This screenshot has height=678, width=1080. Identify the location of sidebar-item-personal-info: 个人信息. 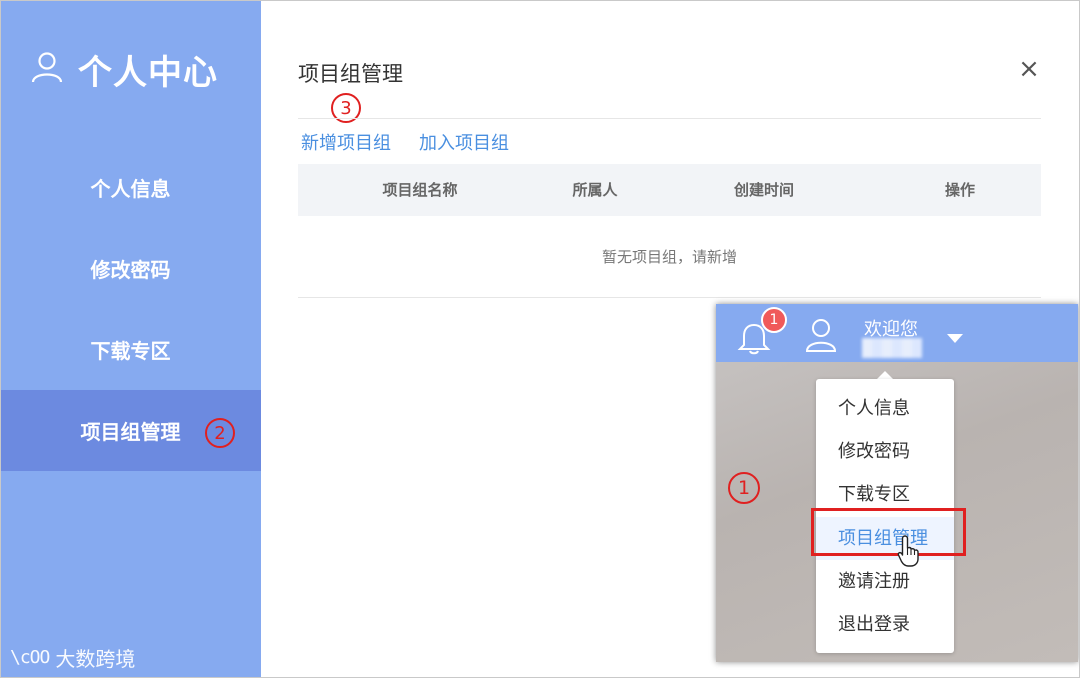
(130, 187).